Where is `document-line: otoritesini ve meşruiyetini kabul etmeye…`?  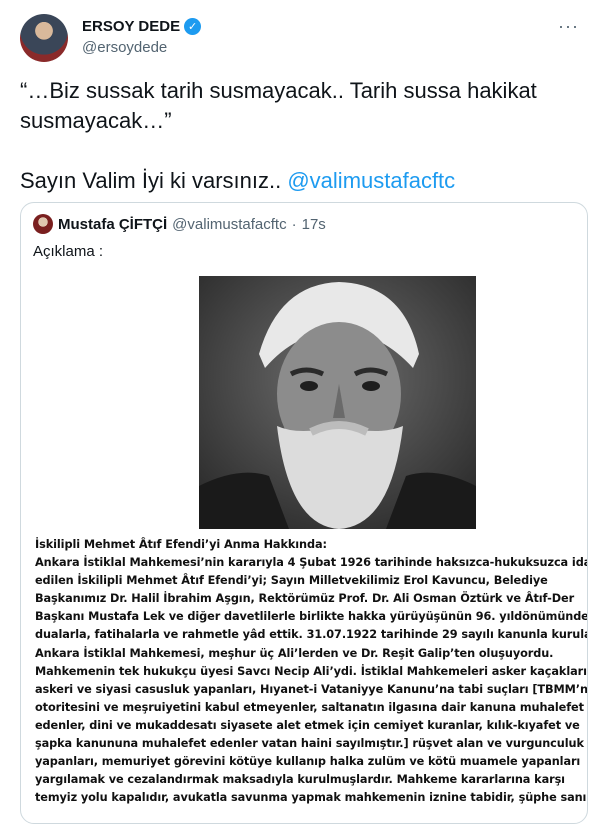 document-line: otoritesini ve meşruiyetini kabul etmeye… is located at coordinates (309, 707).